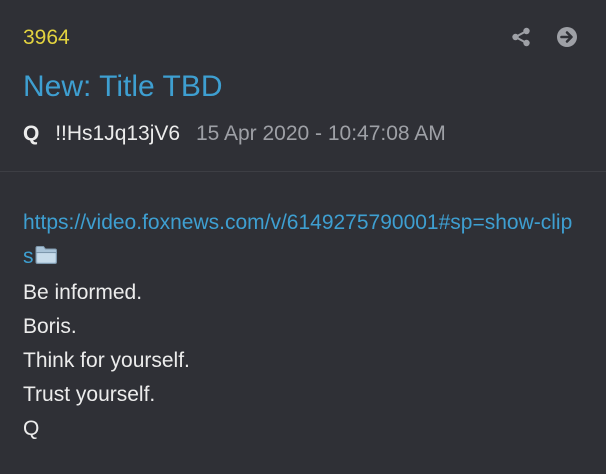 This screenshot has width=606, height=474. I want to click on share-icon, so click(521, 37).